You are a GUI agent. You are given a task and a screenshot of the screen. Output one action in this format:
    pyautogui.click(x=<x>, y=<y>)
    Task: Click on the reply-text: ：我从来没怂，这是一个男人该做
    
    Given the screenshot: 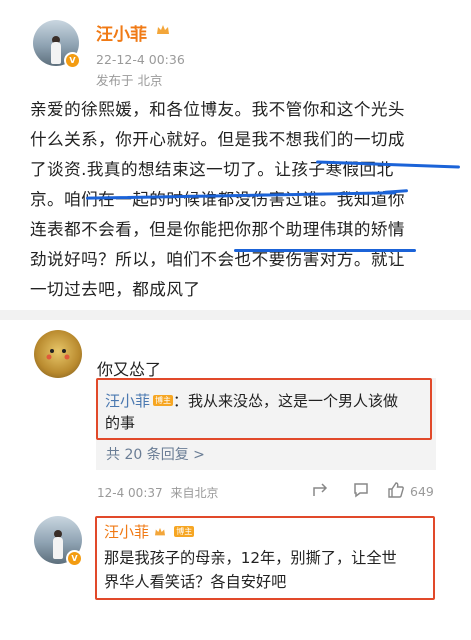 What is the action you would take?
    pyautogui.click(x=286, y=401)
    